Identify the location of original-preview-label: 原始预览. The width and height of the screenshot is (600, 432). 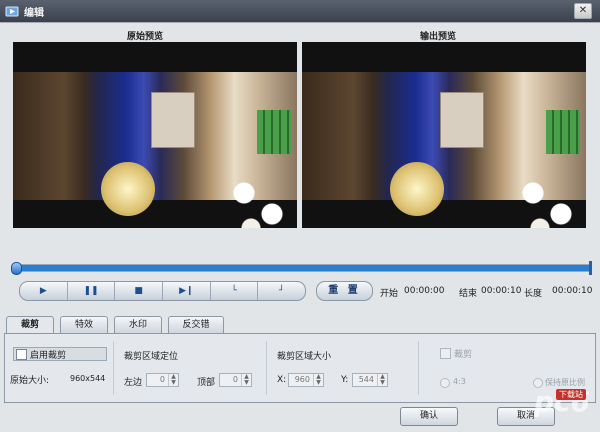
(145, 37).